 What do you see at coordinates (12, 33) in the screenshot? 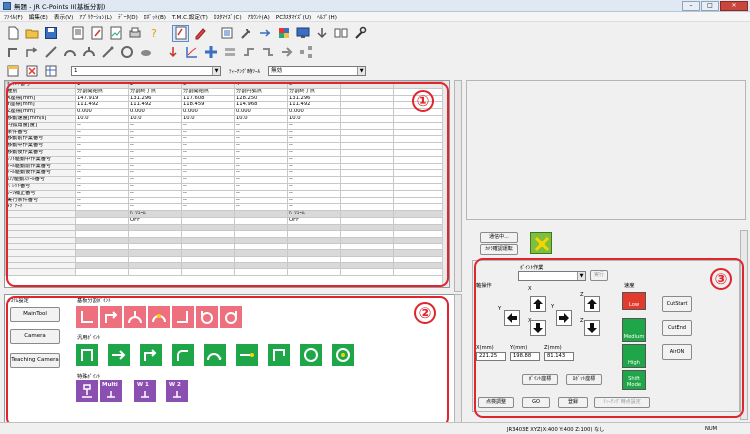
I see `new-file-button` at bounding box center [12, 33].